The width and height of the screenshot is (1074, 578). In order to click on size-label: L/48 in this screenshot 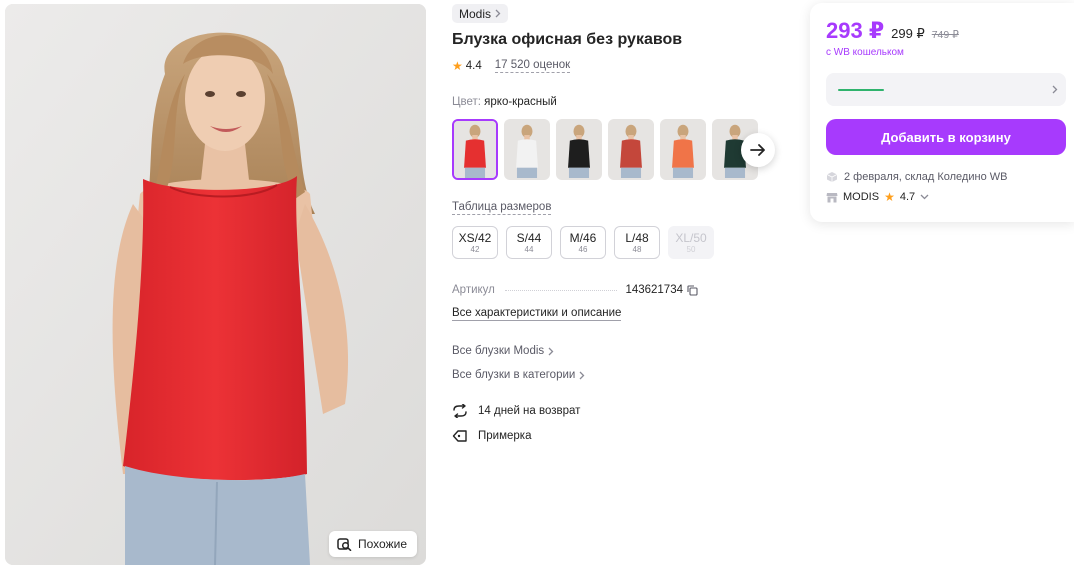, I will do `click(637, 237)`.